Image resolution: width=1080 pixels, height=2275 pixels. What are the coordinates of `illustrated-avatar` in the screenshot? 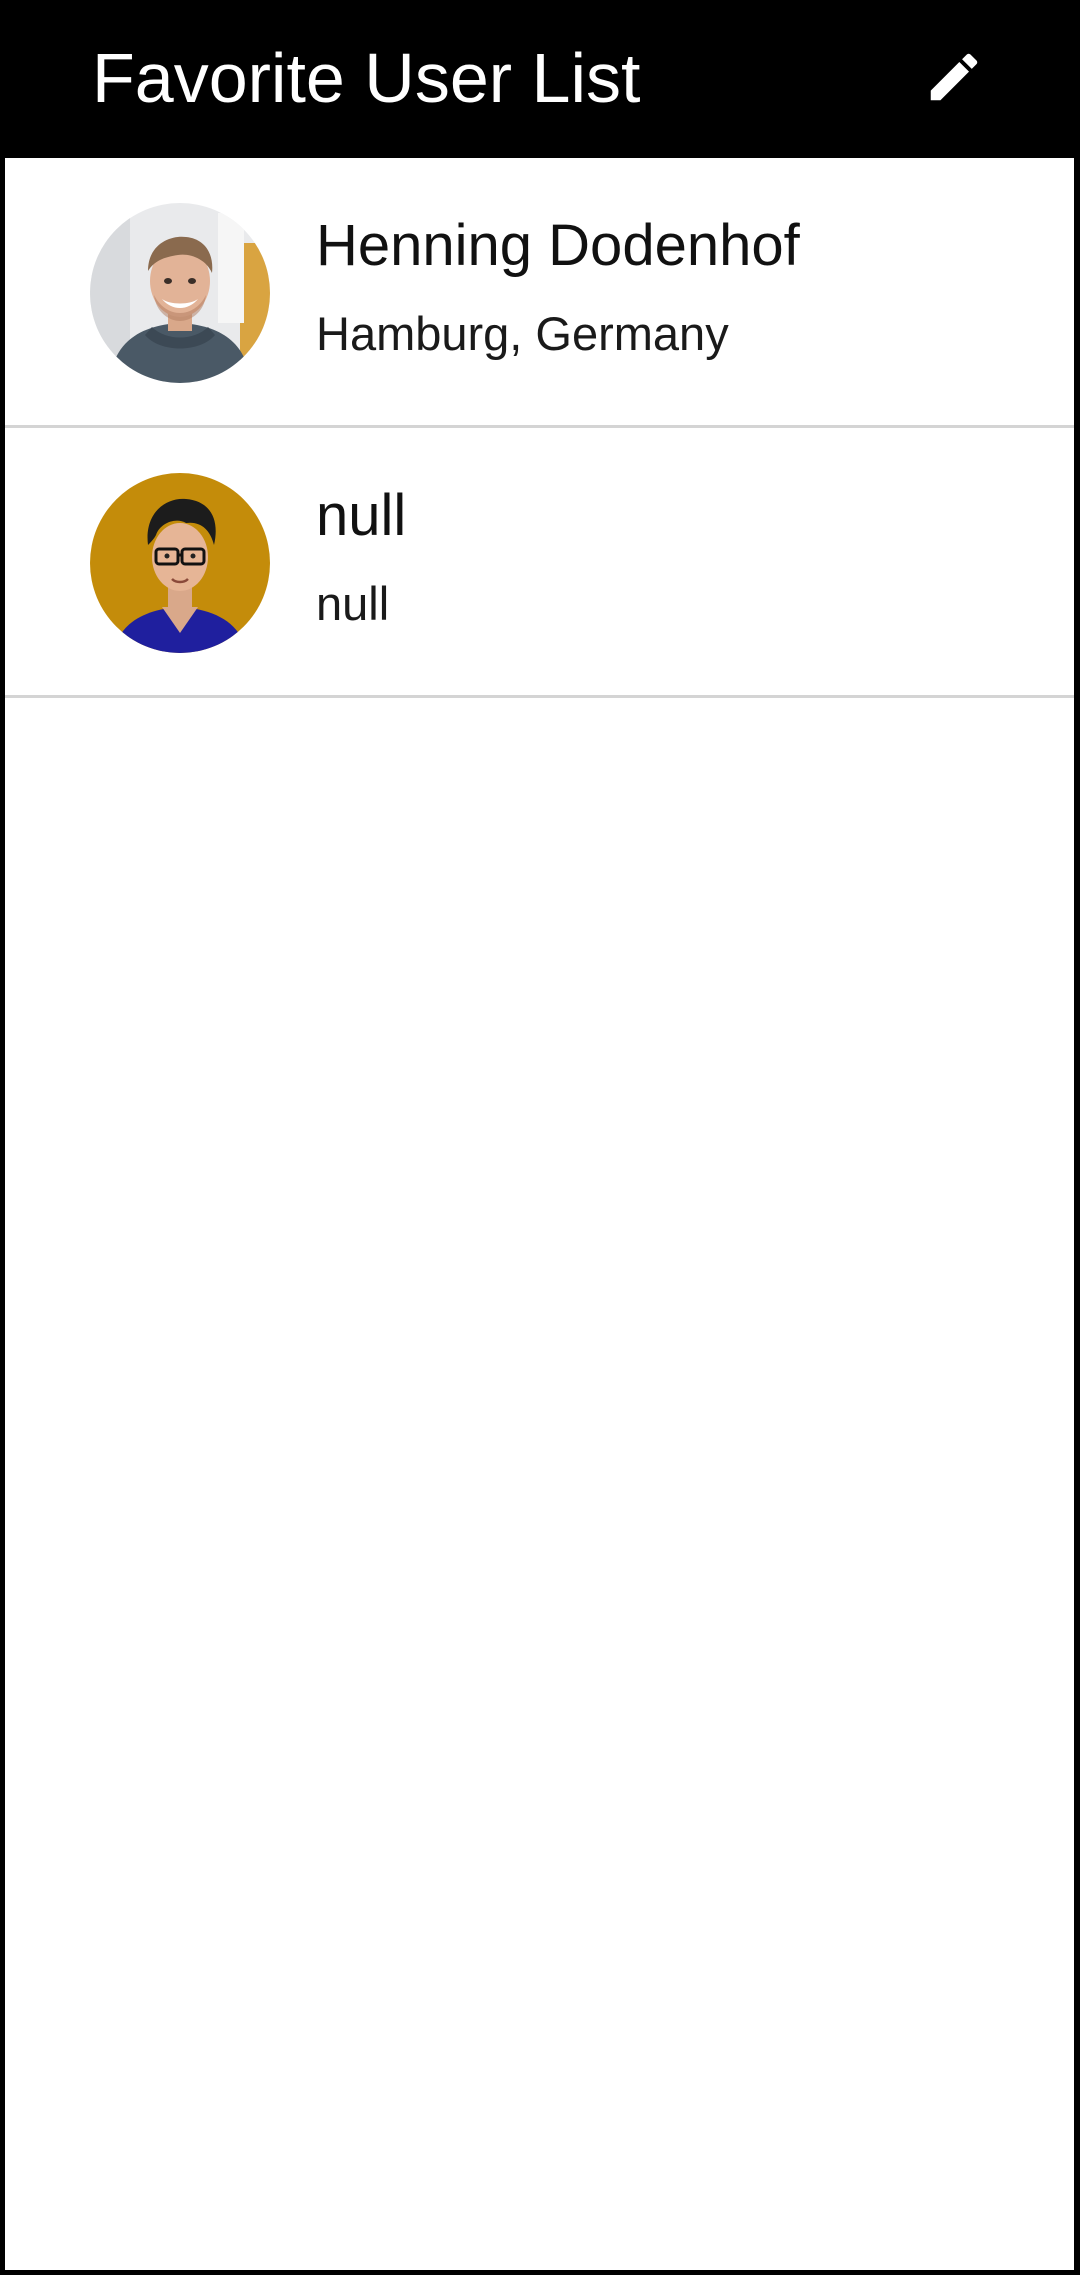 It's located at (180, 563).